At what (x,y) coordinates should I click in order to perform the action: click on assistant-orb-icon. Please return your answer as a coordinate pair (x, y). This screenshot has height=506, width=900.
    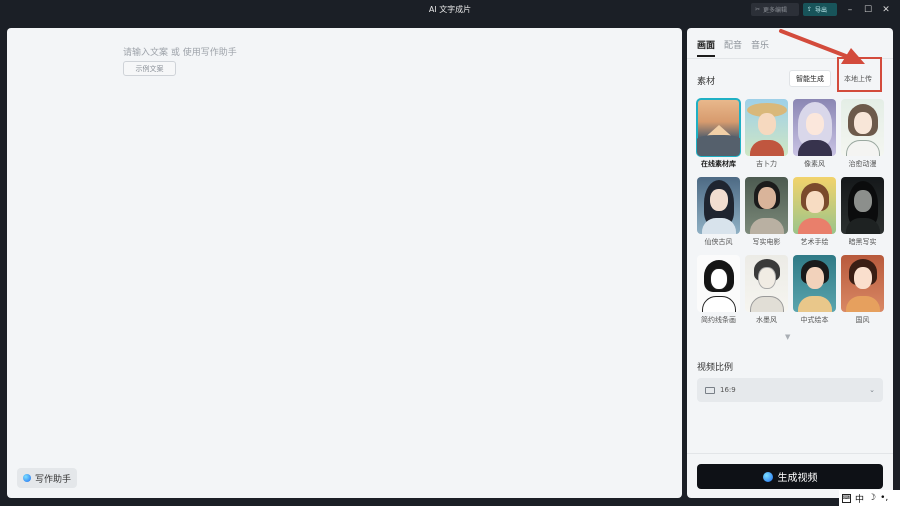
    Looking at the image, I should click on (27, 478).